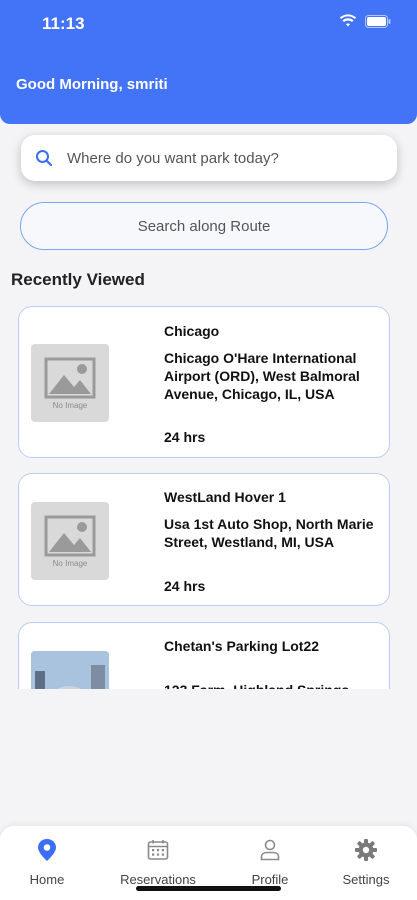 This screenshot has height=900, width=417. What do you see at coordinates (158, 850) in the screenshot?
I see `calendar-icon` at bounding box center [158, 850].